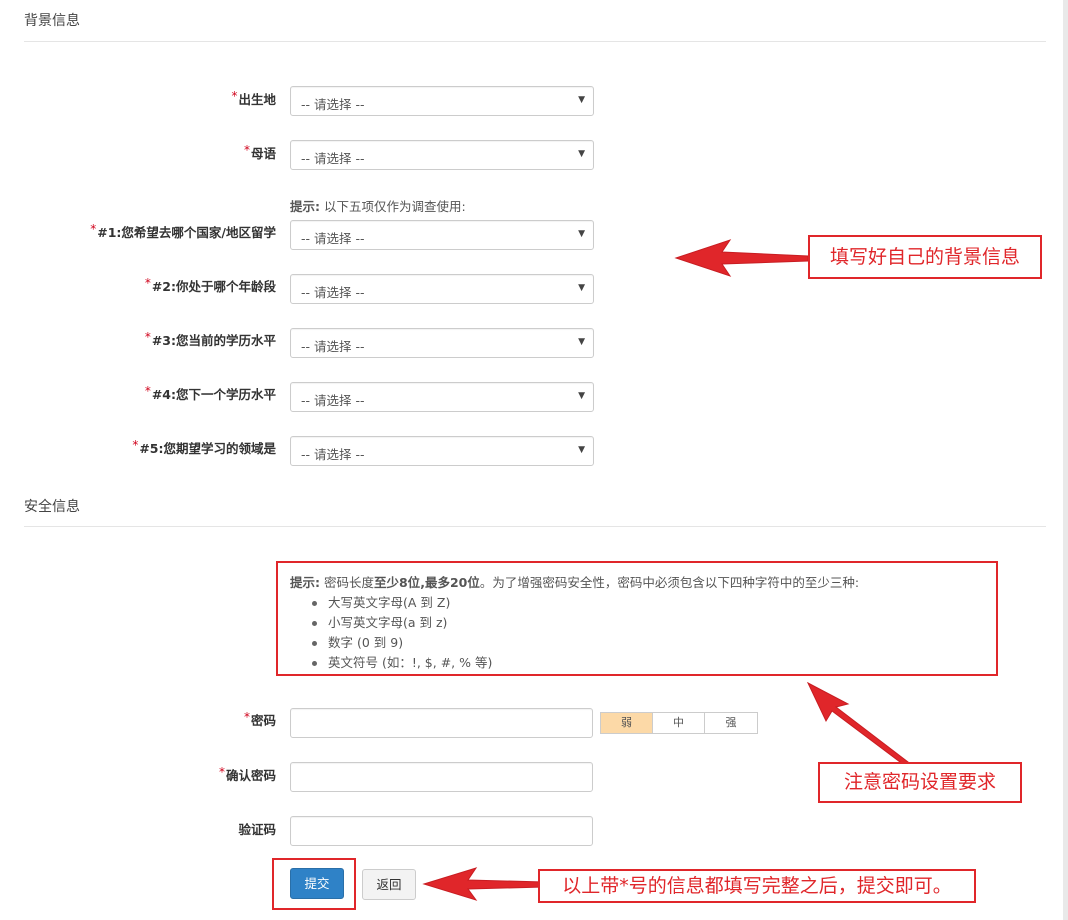  I want to click on callout-background-info: 填写好自己的背景信息, so click(925, 257).